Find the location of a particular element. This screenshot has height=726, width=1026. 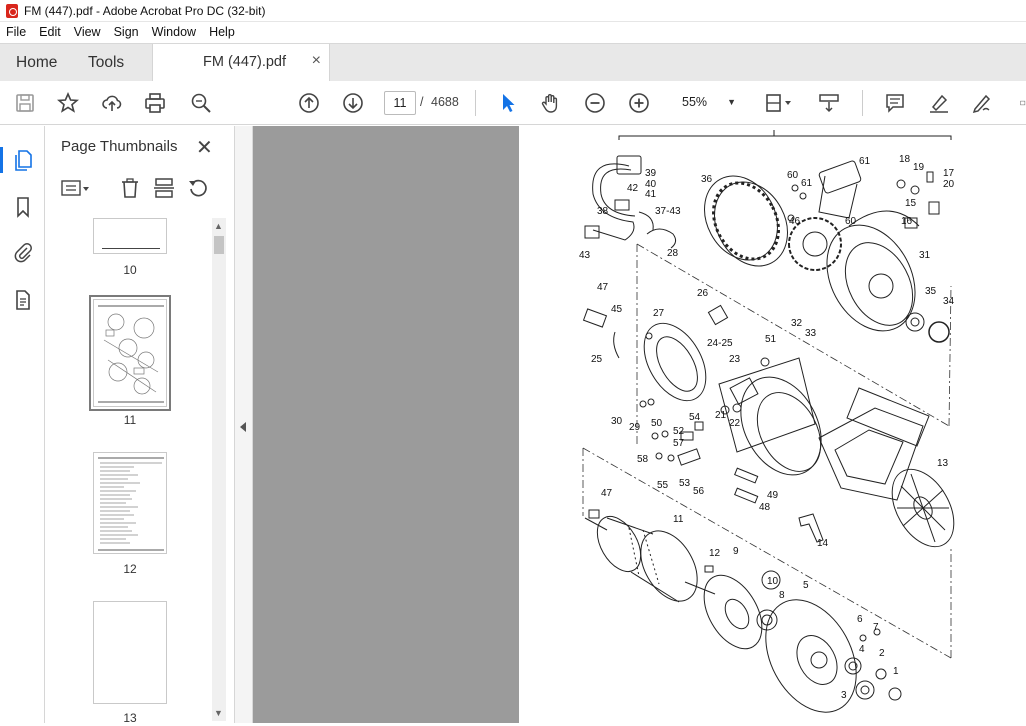

more-tools-icon is located at coordinates (1019, 103).